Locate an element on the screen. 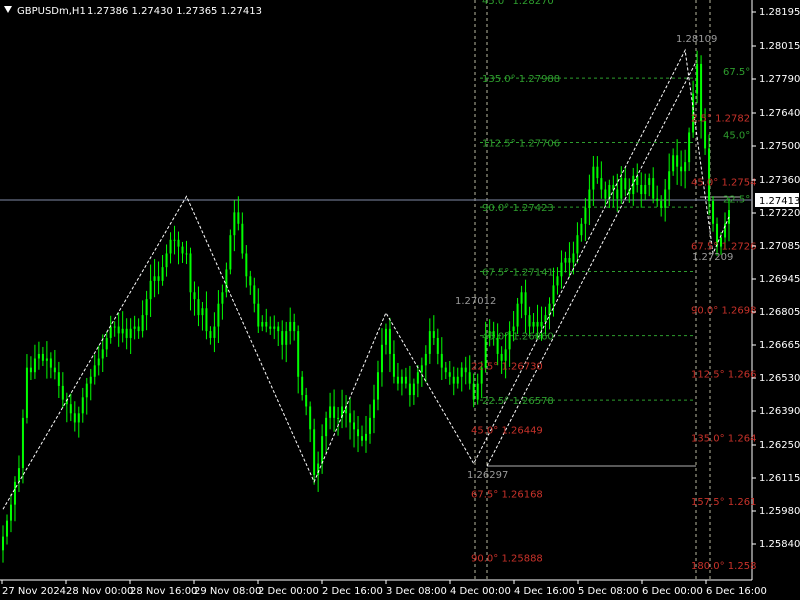 The image size is (800, 600). x-tick-label: 2 Dec 00:00 is located at coordinates (288, 591).